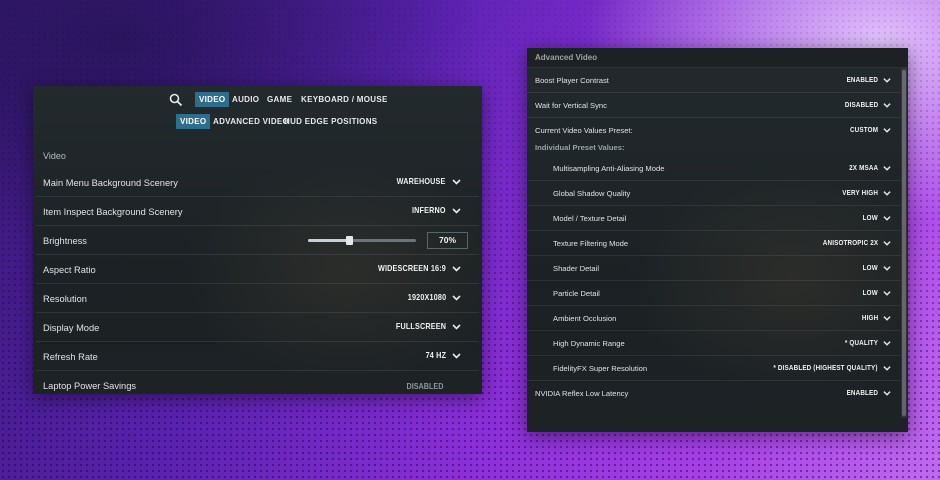 The width and height of the screenshot is (940, 480). I want to click on setting-label: Refresh Rate, so click(70, 357).